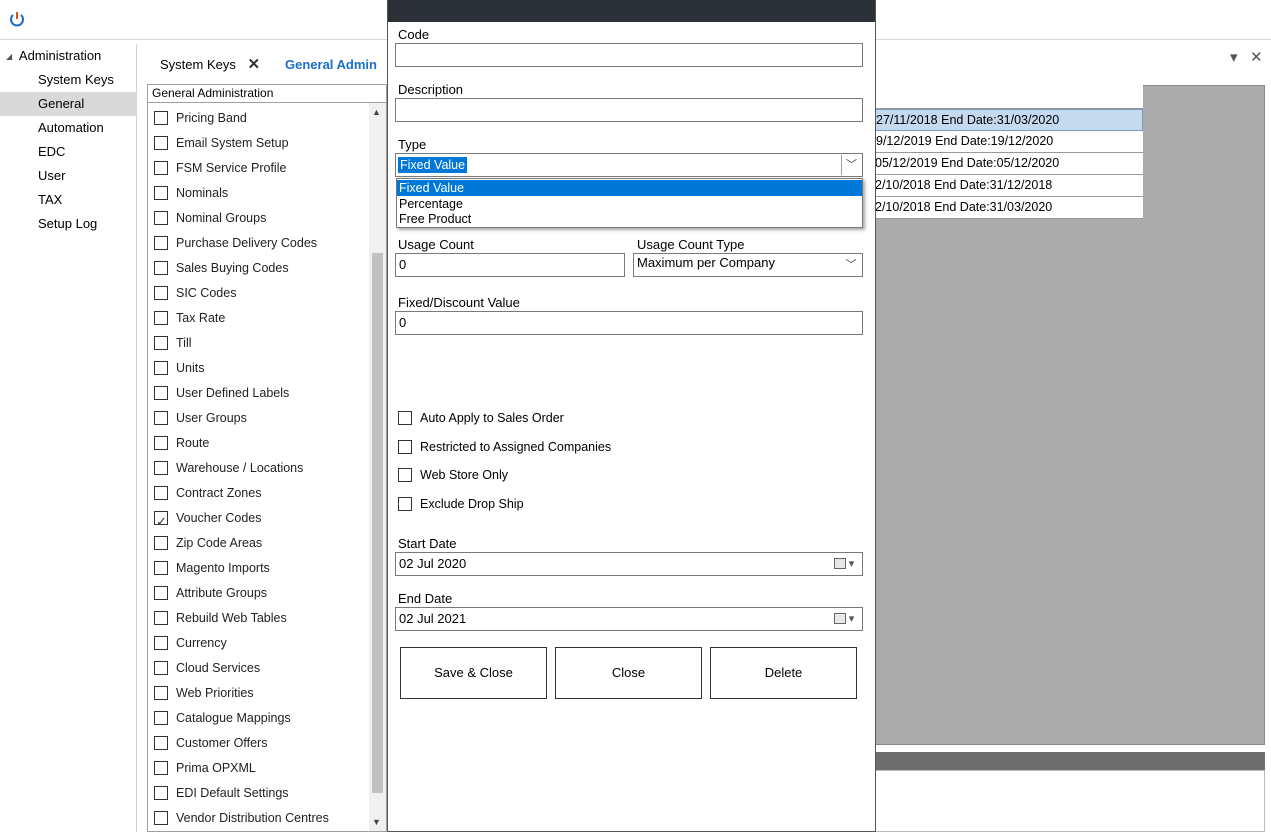 The height and width of the screenshot is (832, 1271). I want to click on delete-button: Delete, so click(783, 673).